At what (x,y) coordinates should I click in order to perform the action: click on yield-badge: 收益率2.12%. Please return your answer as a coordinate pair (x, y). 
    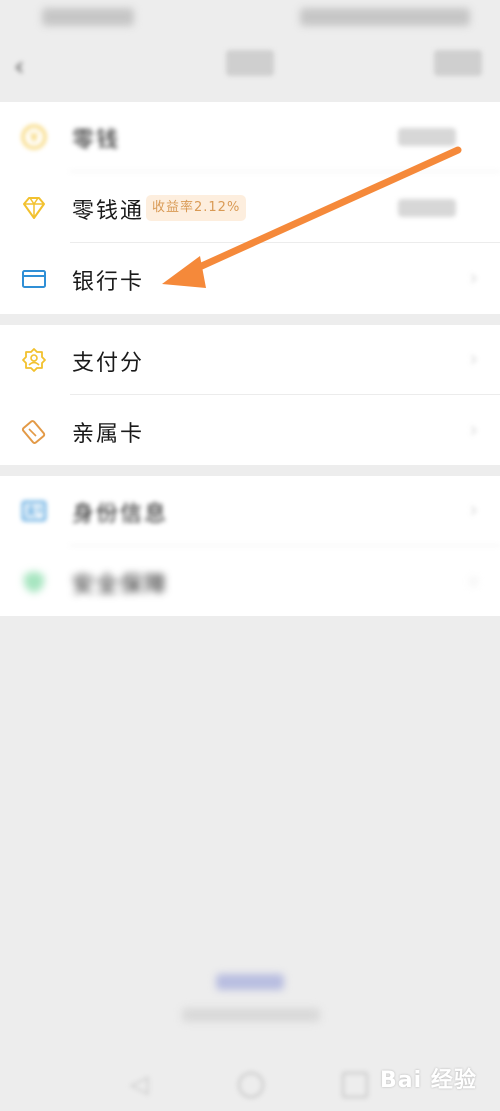
    Looking at the image, I should click on (196, 208).